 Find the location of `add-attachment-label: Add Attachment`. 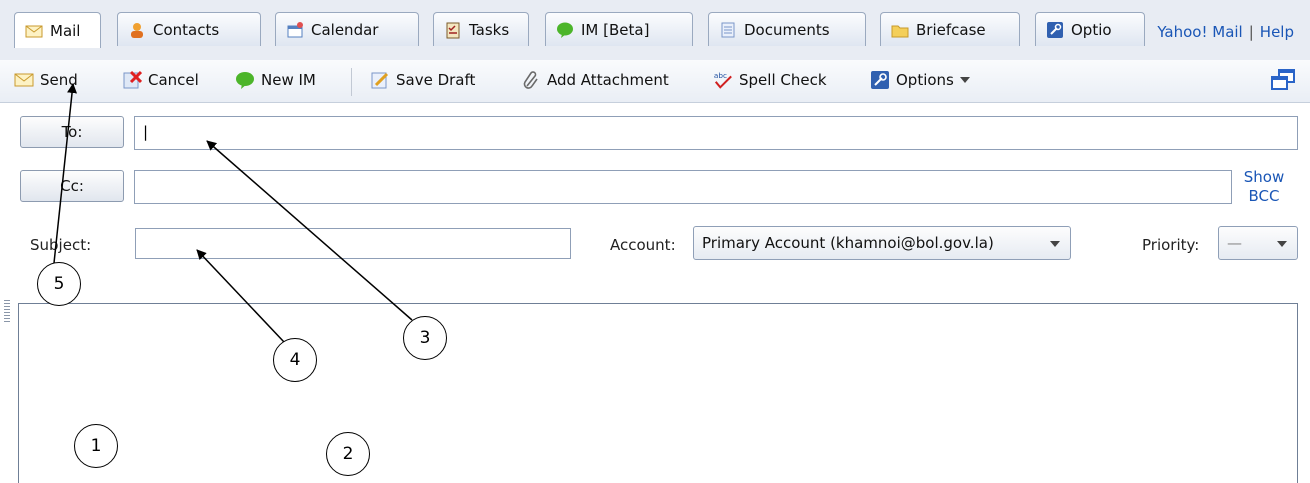

add-attachment-label: Add Attachment is located at coordinates (608, 80).